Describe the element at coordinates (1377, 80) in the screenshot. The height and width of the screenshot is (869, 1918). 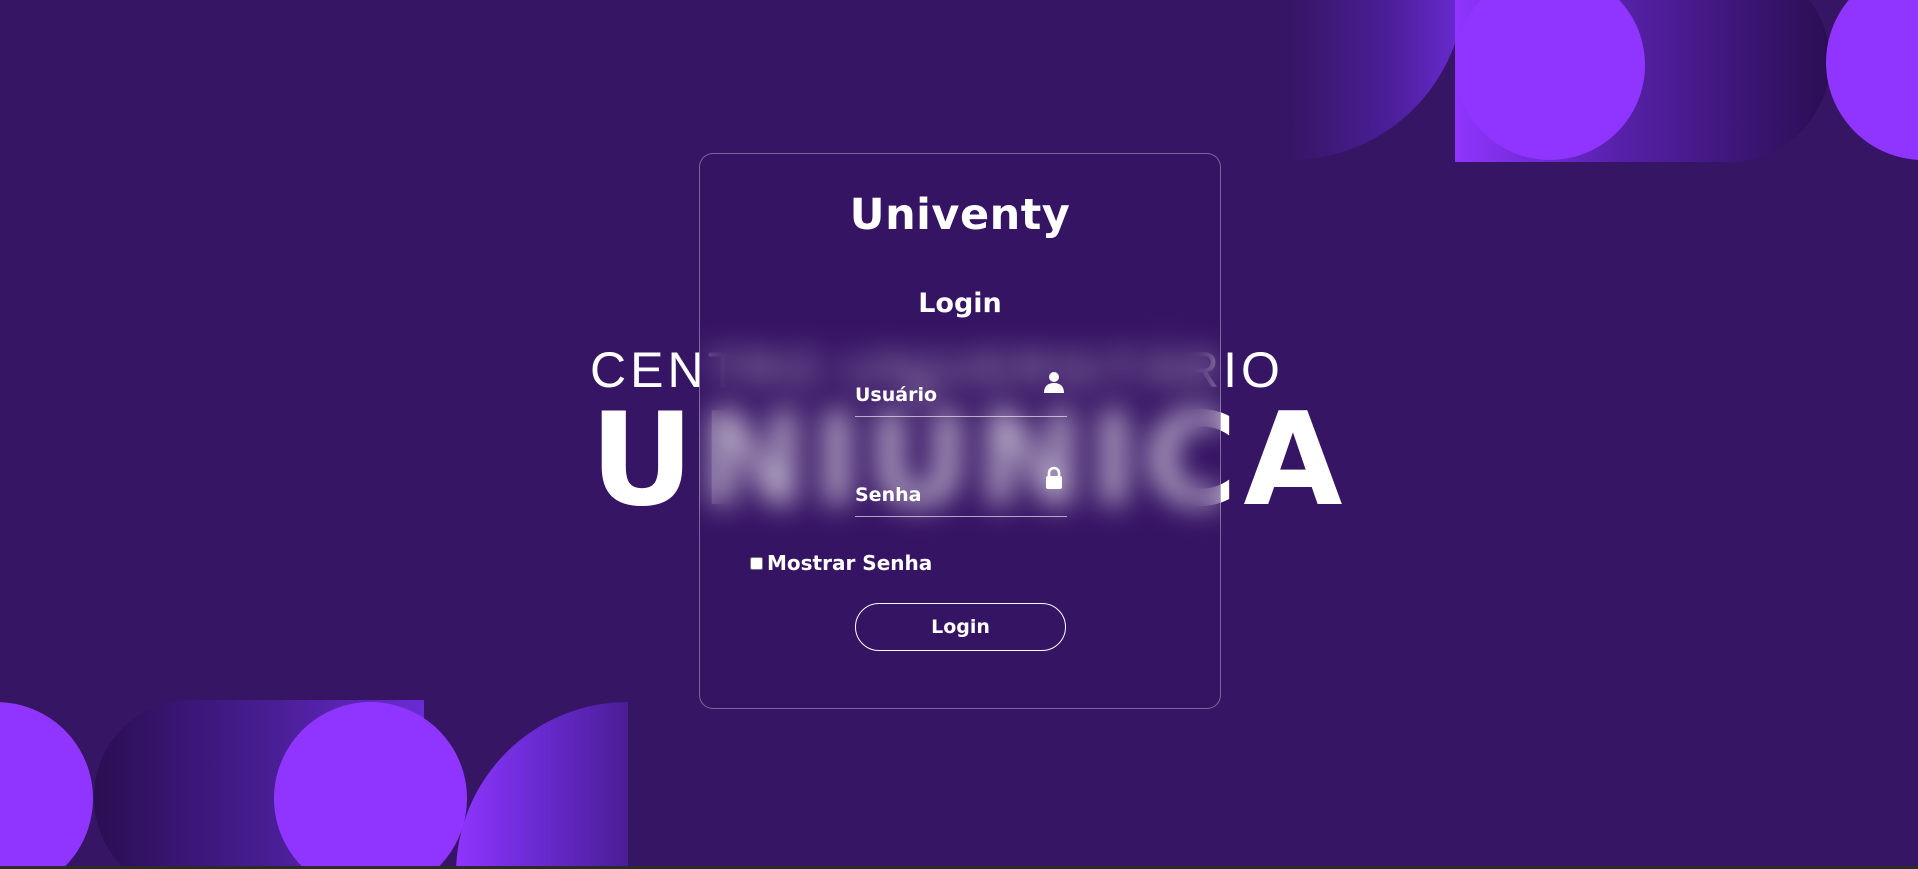
I see `decor-shape-top-left-arc` at that location.